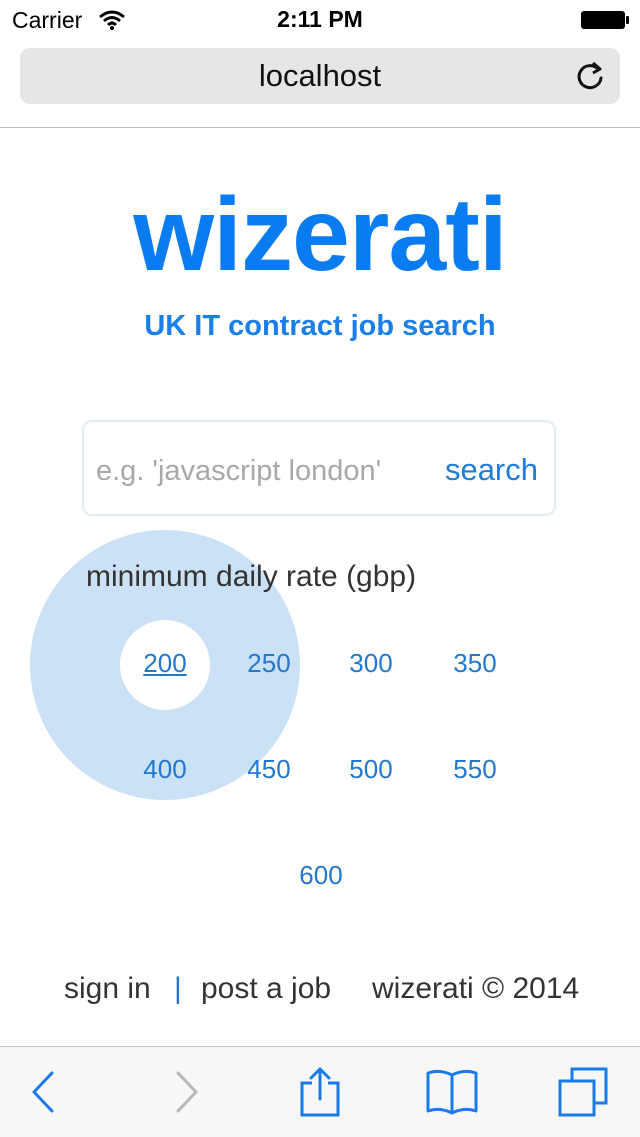  I want to click on rate-option-500: 500, so click(371, 769).